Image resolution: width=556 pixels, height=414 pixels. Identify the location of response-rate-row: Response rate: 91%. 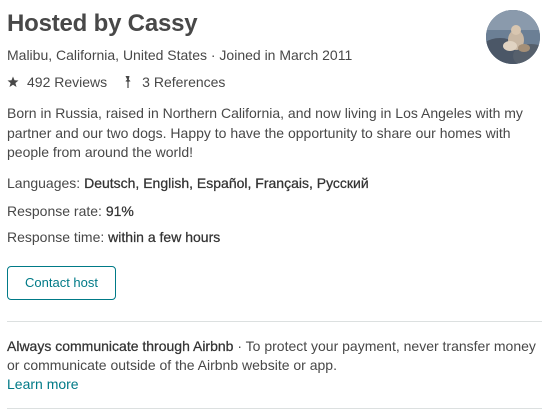
(70, 211).